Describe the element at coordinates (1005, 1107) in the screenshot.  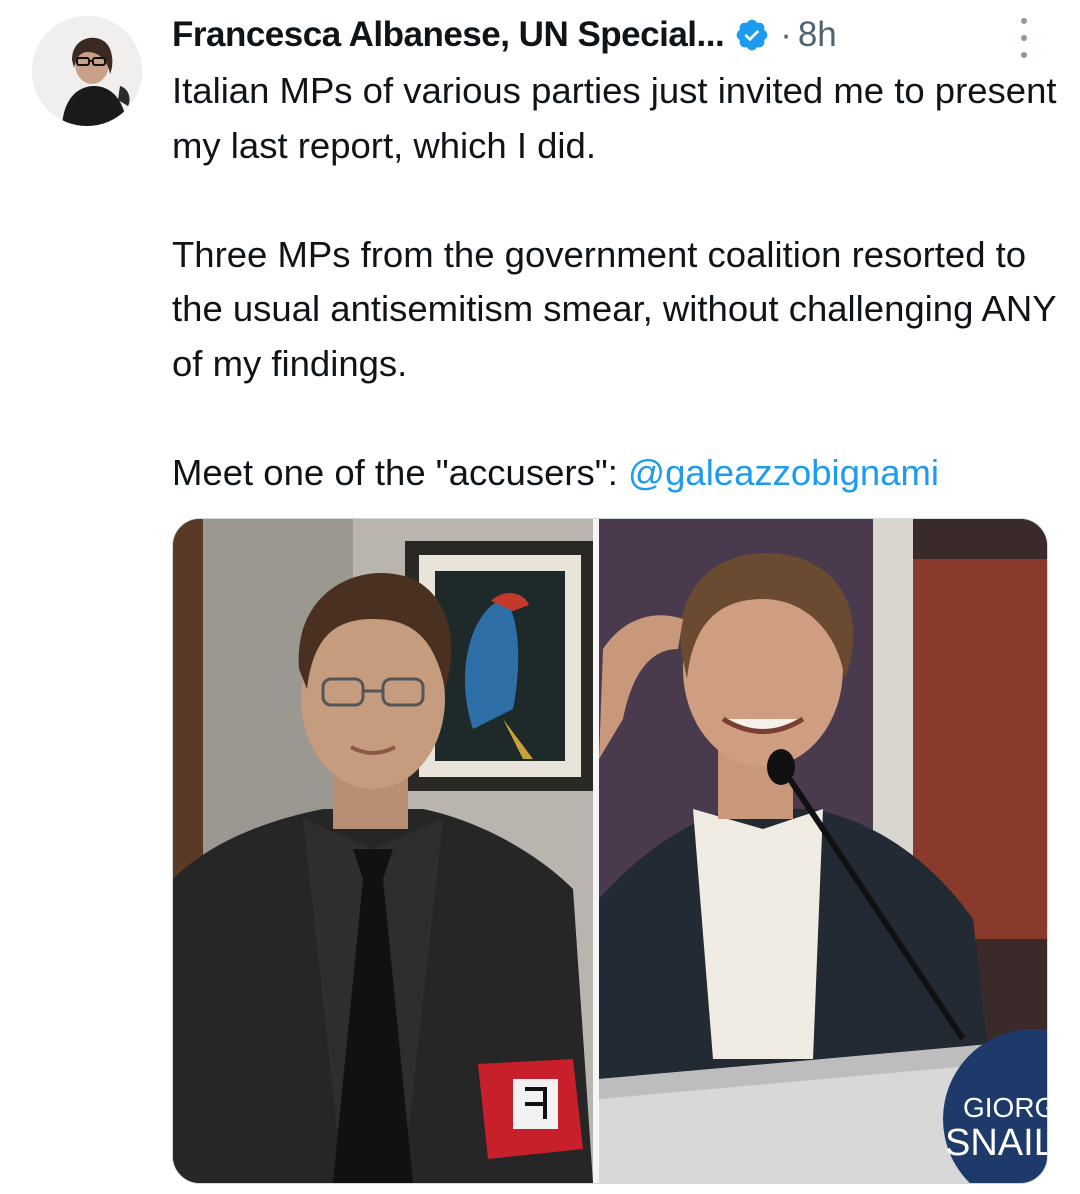
I see `podium-sign-line1: GIORG` at that location.